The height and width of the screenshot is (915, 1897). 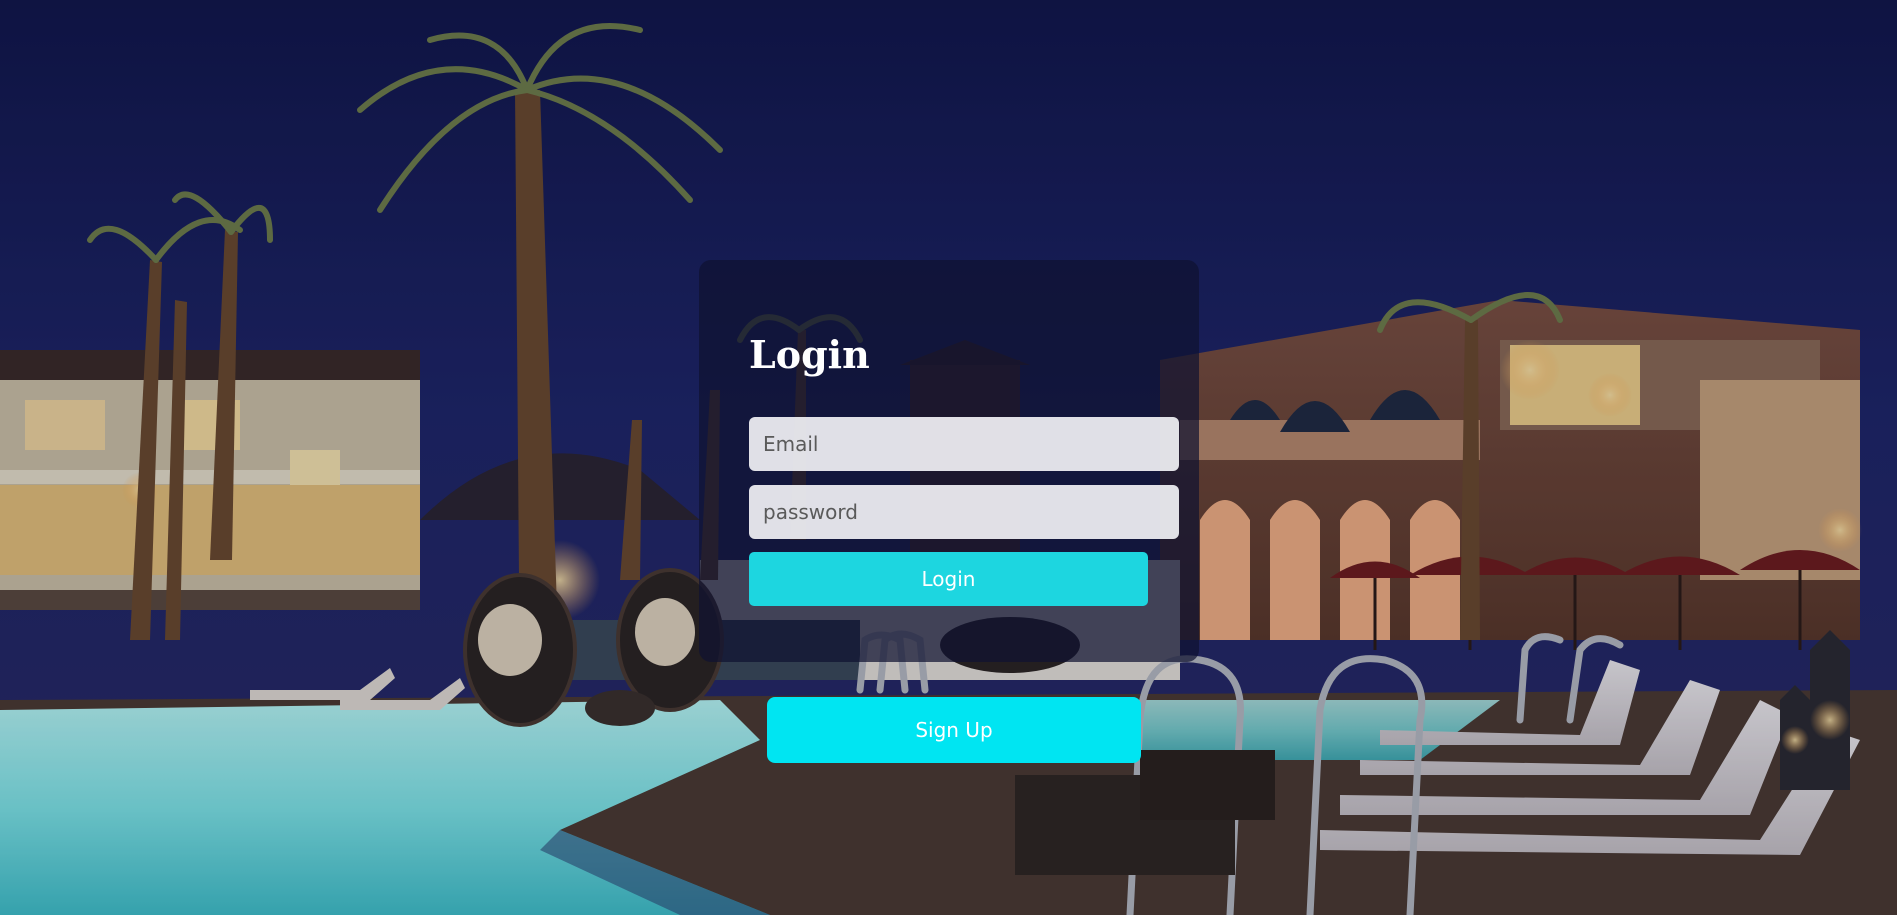 I want to click on login-button: Login, so click(x=948, y=579).